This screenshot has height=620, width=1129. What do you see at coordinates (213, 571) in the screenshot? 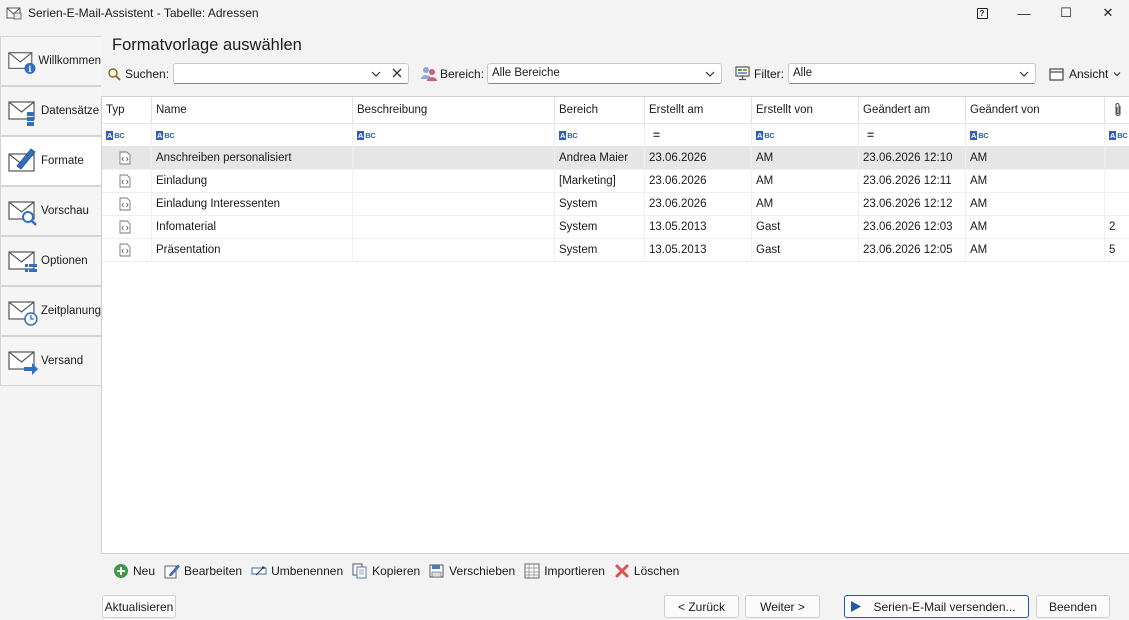
I see `bearbeiten-label: Bearbeiten` at bounding box center [213, 571].